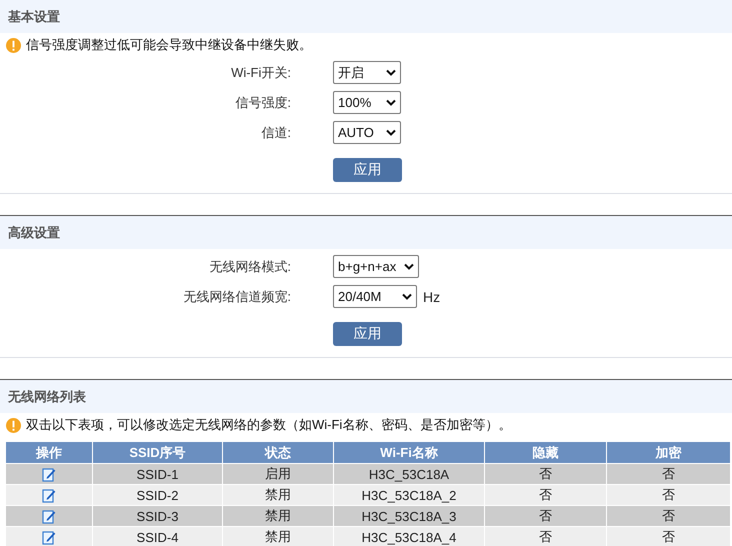 Image resolution: width=732 pixels, height=546 pixels. I want to click on column-header: Wi-Fi名称, so click(409, 453).